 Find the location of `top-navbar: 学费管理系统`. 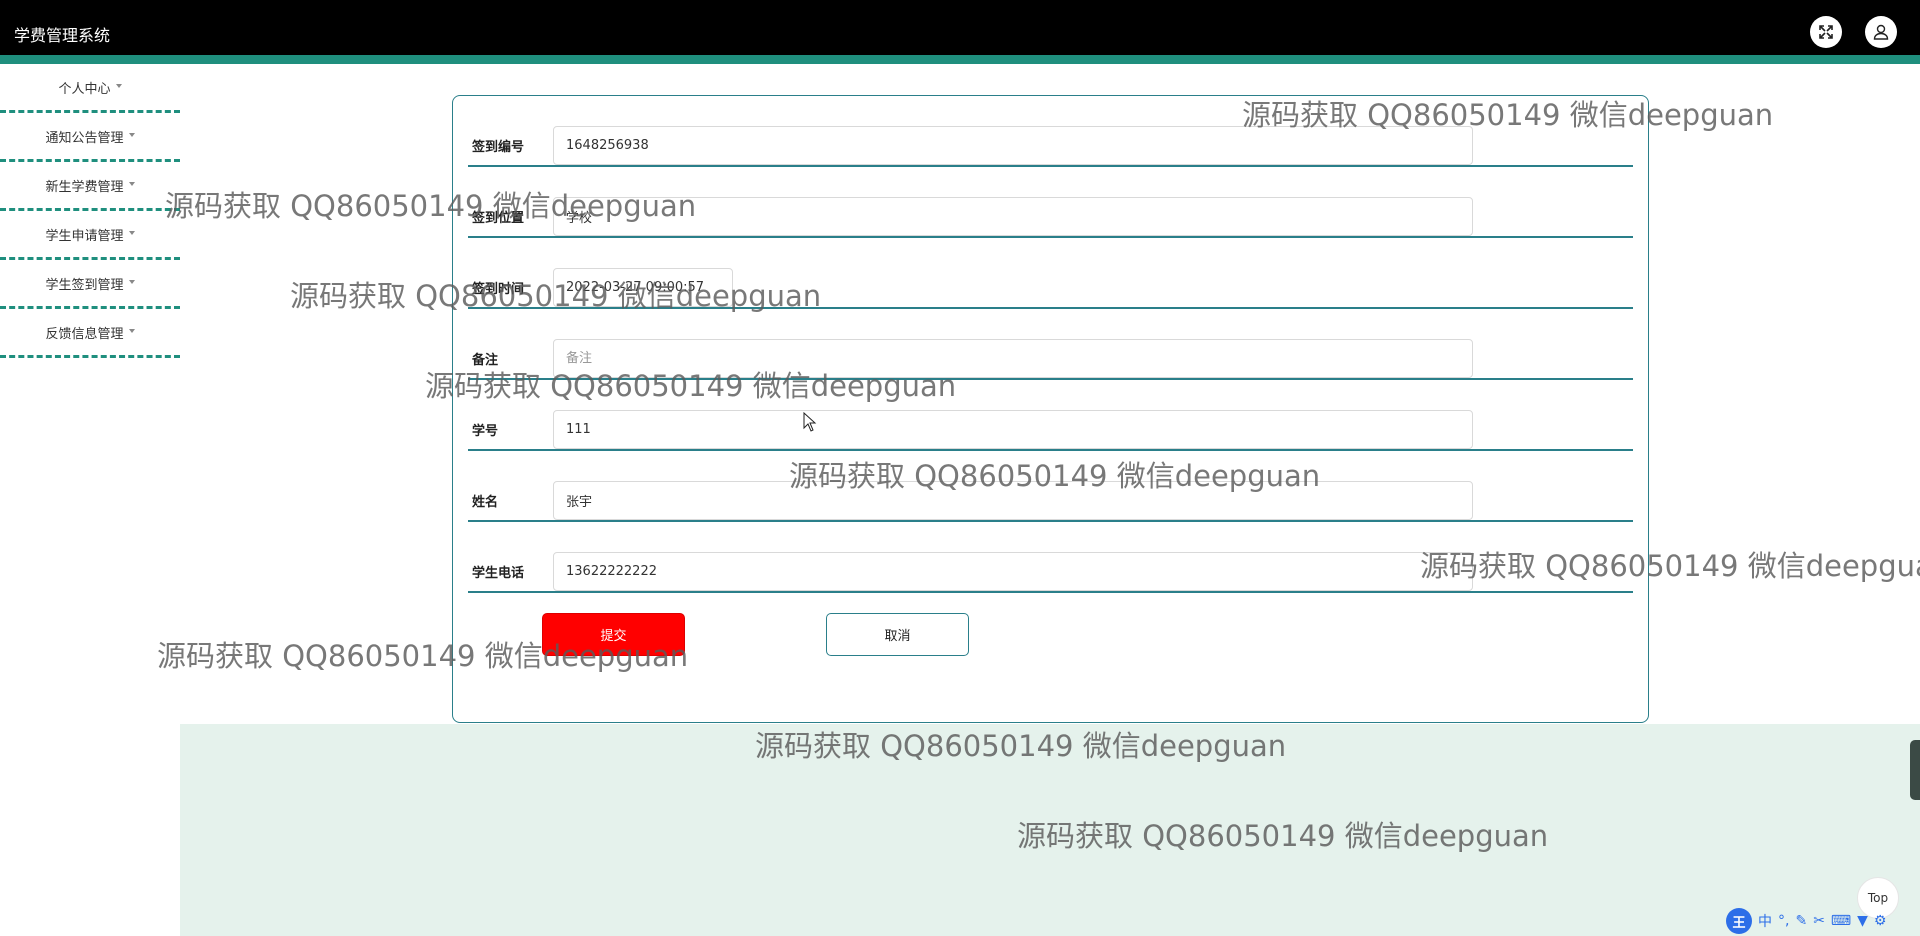

top-navbar: 学费管理系统 is located at coordinates (960, 27).